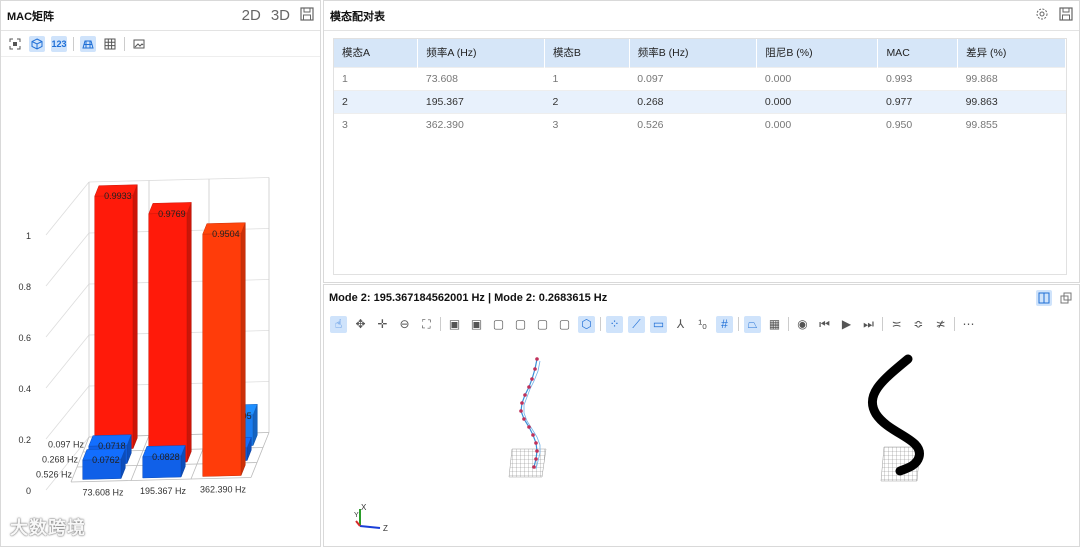 This screenshot has height=547, width=1080. Describe the element at coordinates (917, 124) in the screenshot. I see `table-cell: 0.950` at that location.